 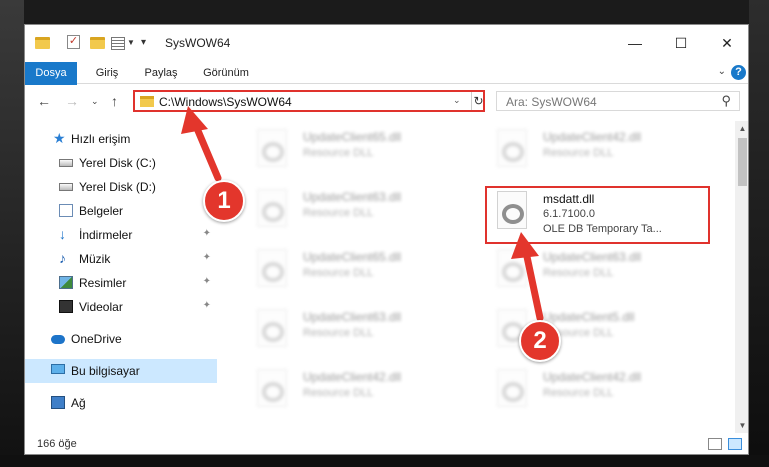 What do you see at coordinates (540, 341) in the screenshot?
I see `step-badge-2: 2` at bounding box center [540, 341].